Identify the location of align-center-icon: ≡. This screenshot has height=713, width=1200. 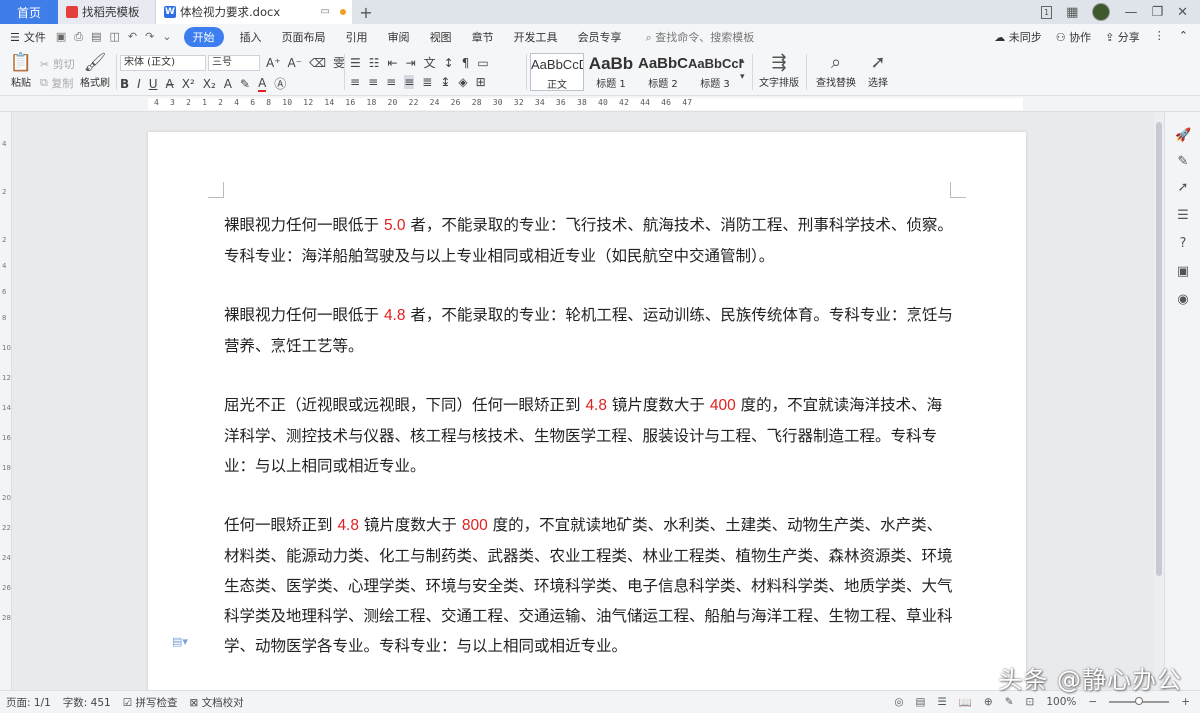
(373, 82).